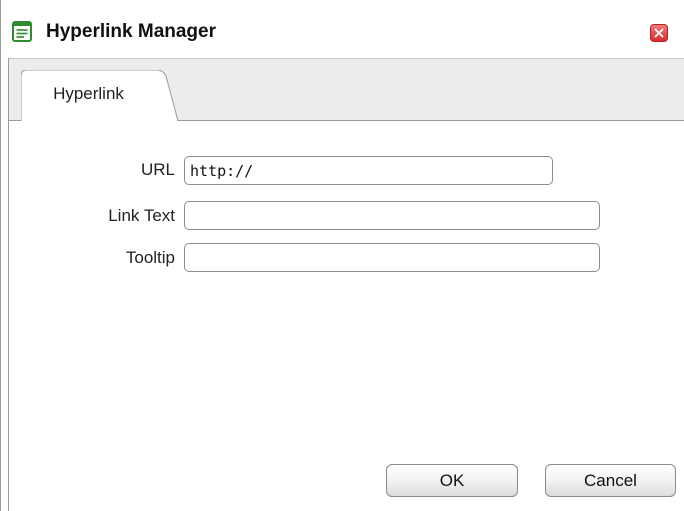  Describe the element at coordinates (22, 31) in the screenshot. I see `document-lines-icon` at that location.